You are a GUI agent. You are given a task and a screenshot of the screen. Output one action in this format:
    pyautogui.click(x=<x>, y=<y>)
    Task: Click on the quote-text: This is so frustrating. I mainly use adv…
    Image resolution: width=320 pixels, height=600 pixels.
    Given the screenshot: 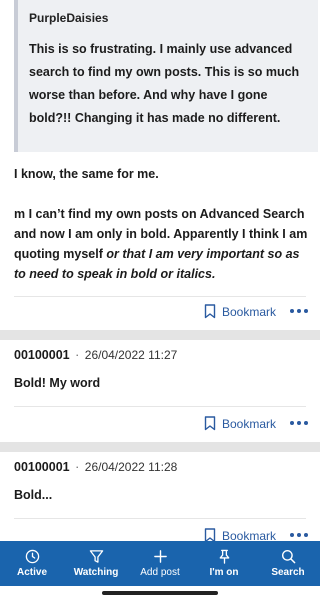 What is the action you would take?
    pyautogui.click(x=164, y=83)
    